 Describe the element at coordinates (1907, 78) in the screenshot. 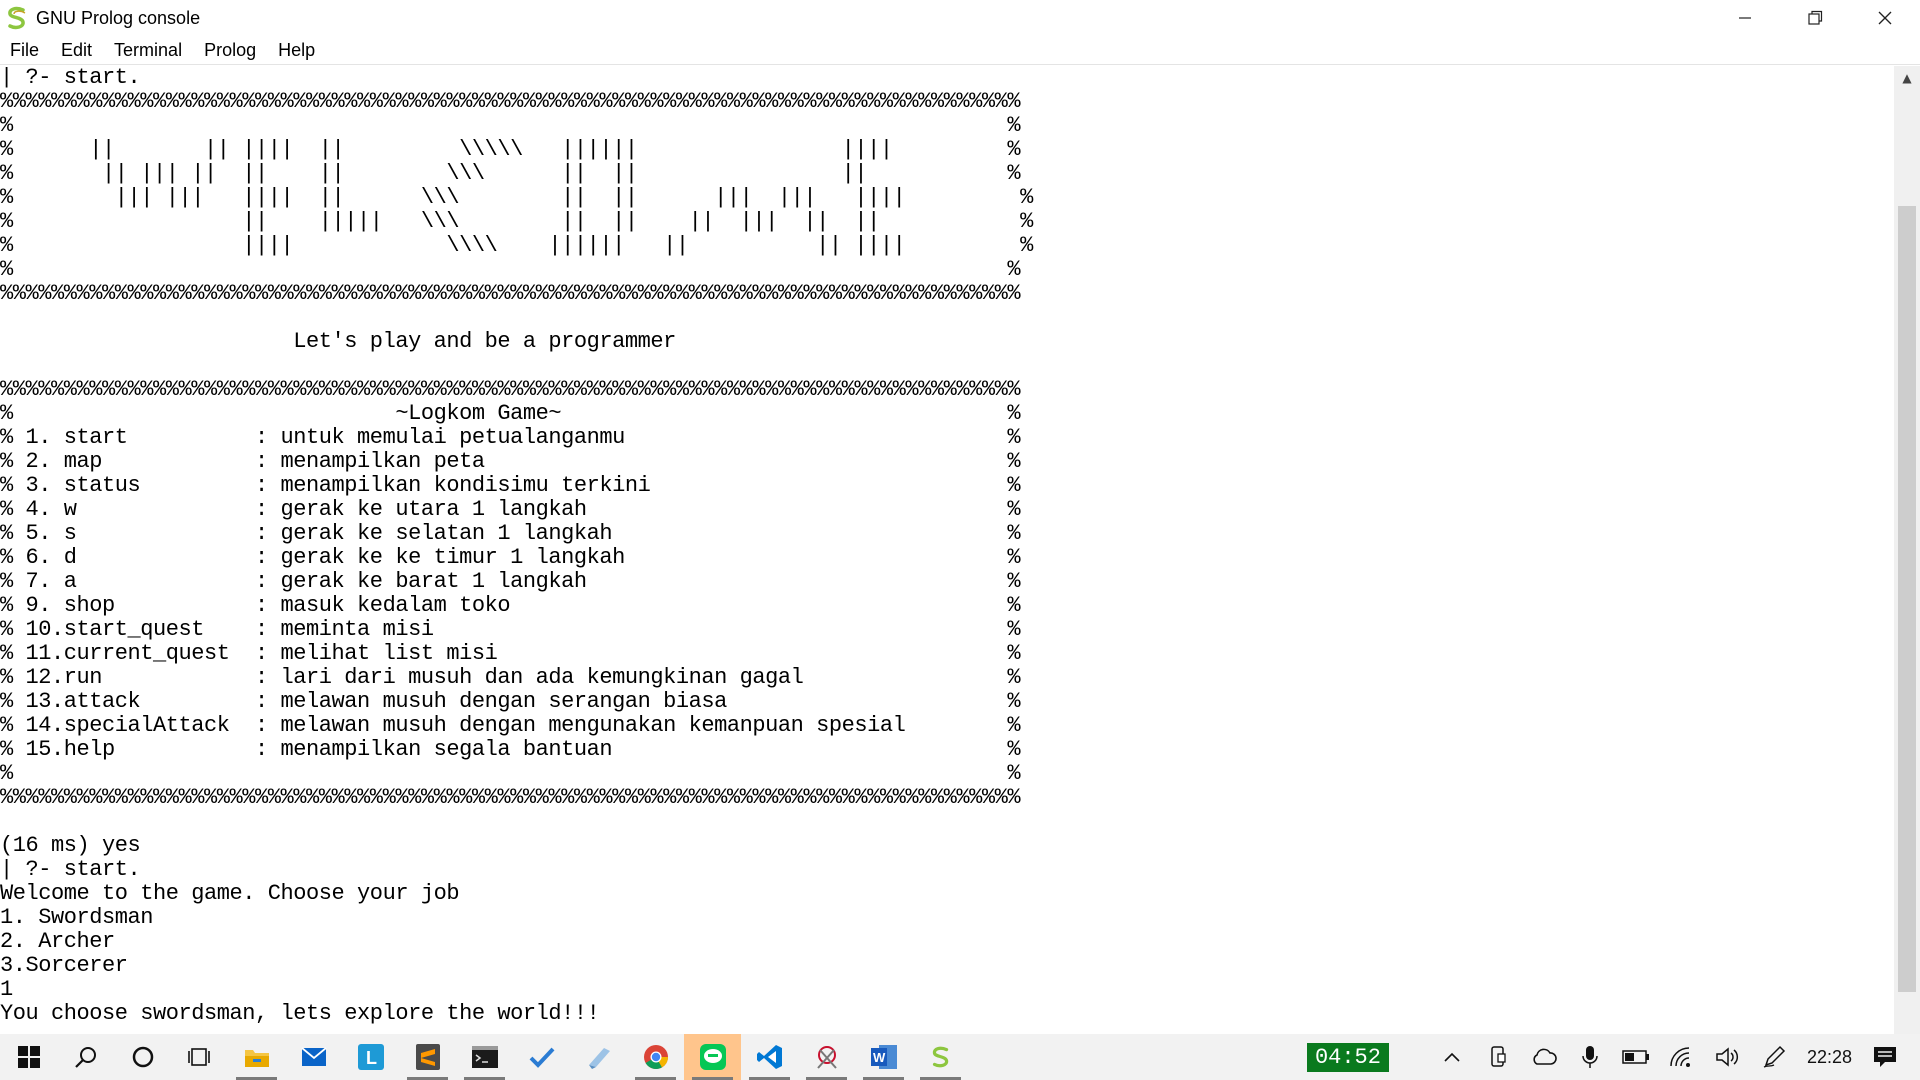

I see `scroll-up-button: ▲` at that location.